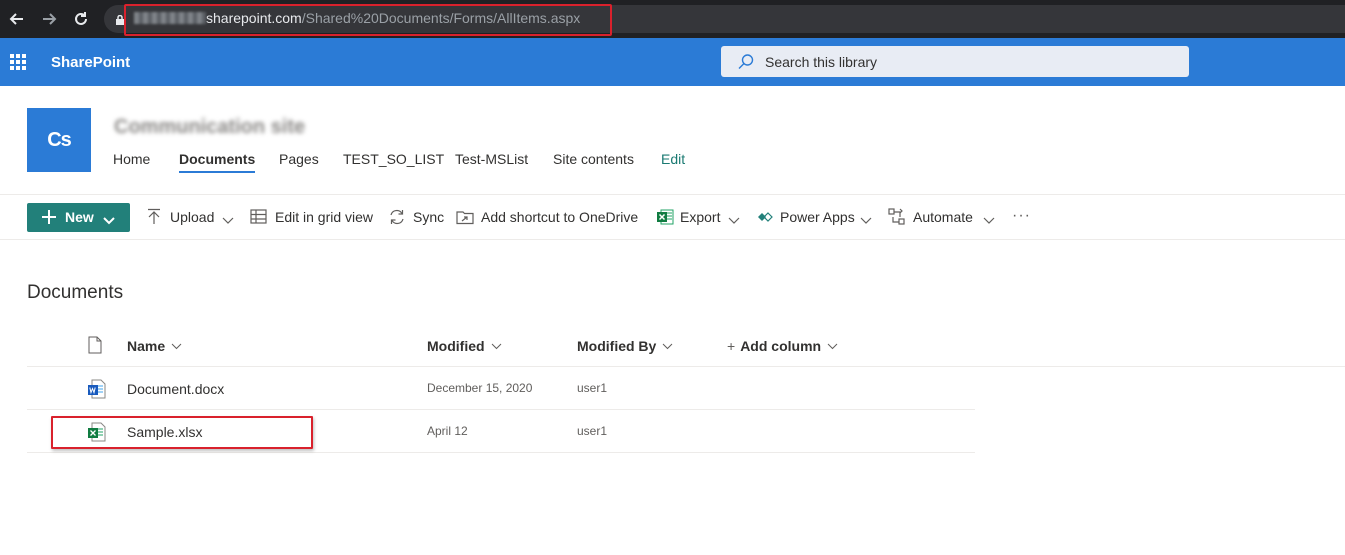 This screenshot has height=555, width=1345. I want to click on nav-test-so-list: TEST_SO_LIST, so click(393, 159).